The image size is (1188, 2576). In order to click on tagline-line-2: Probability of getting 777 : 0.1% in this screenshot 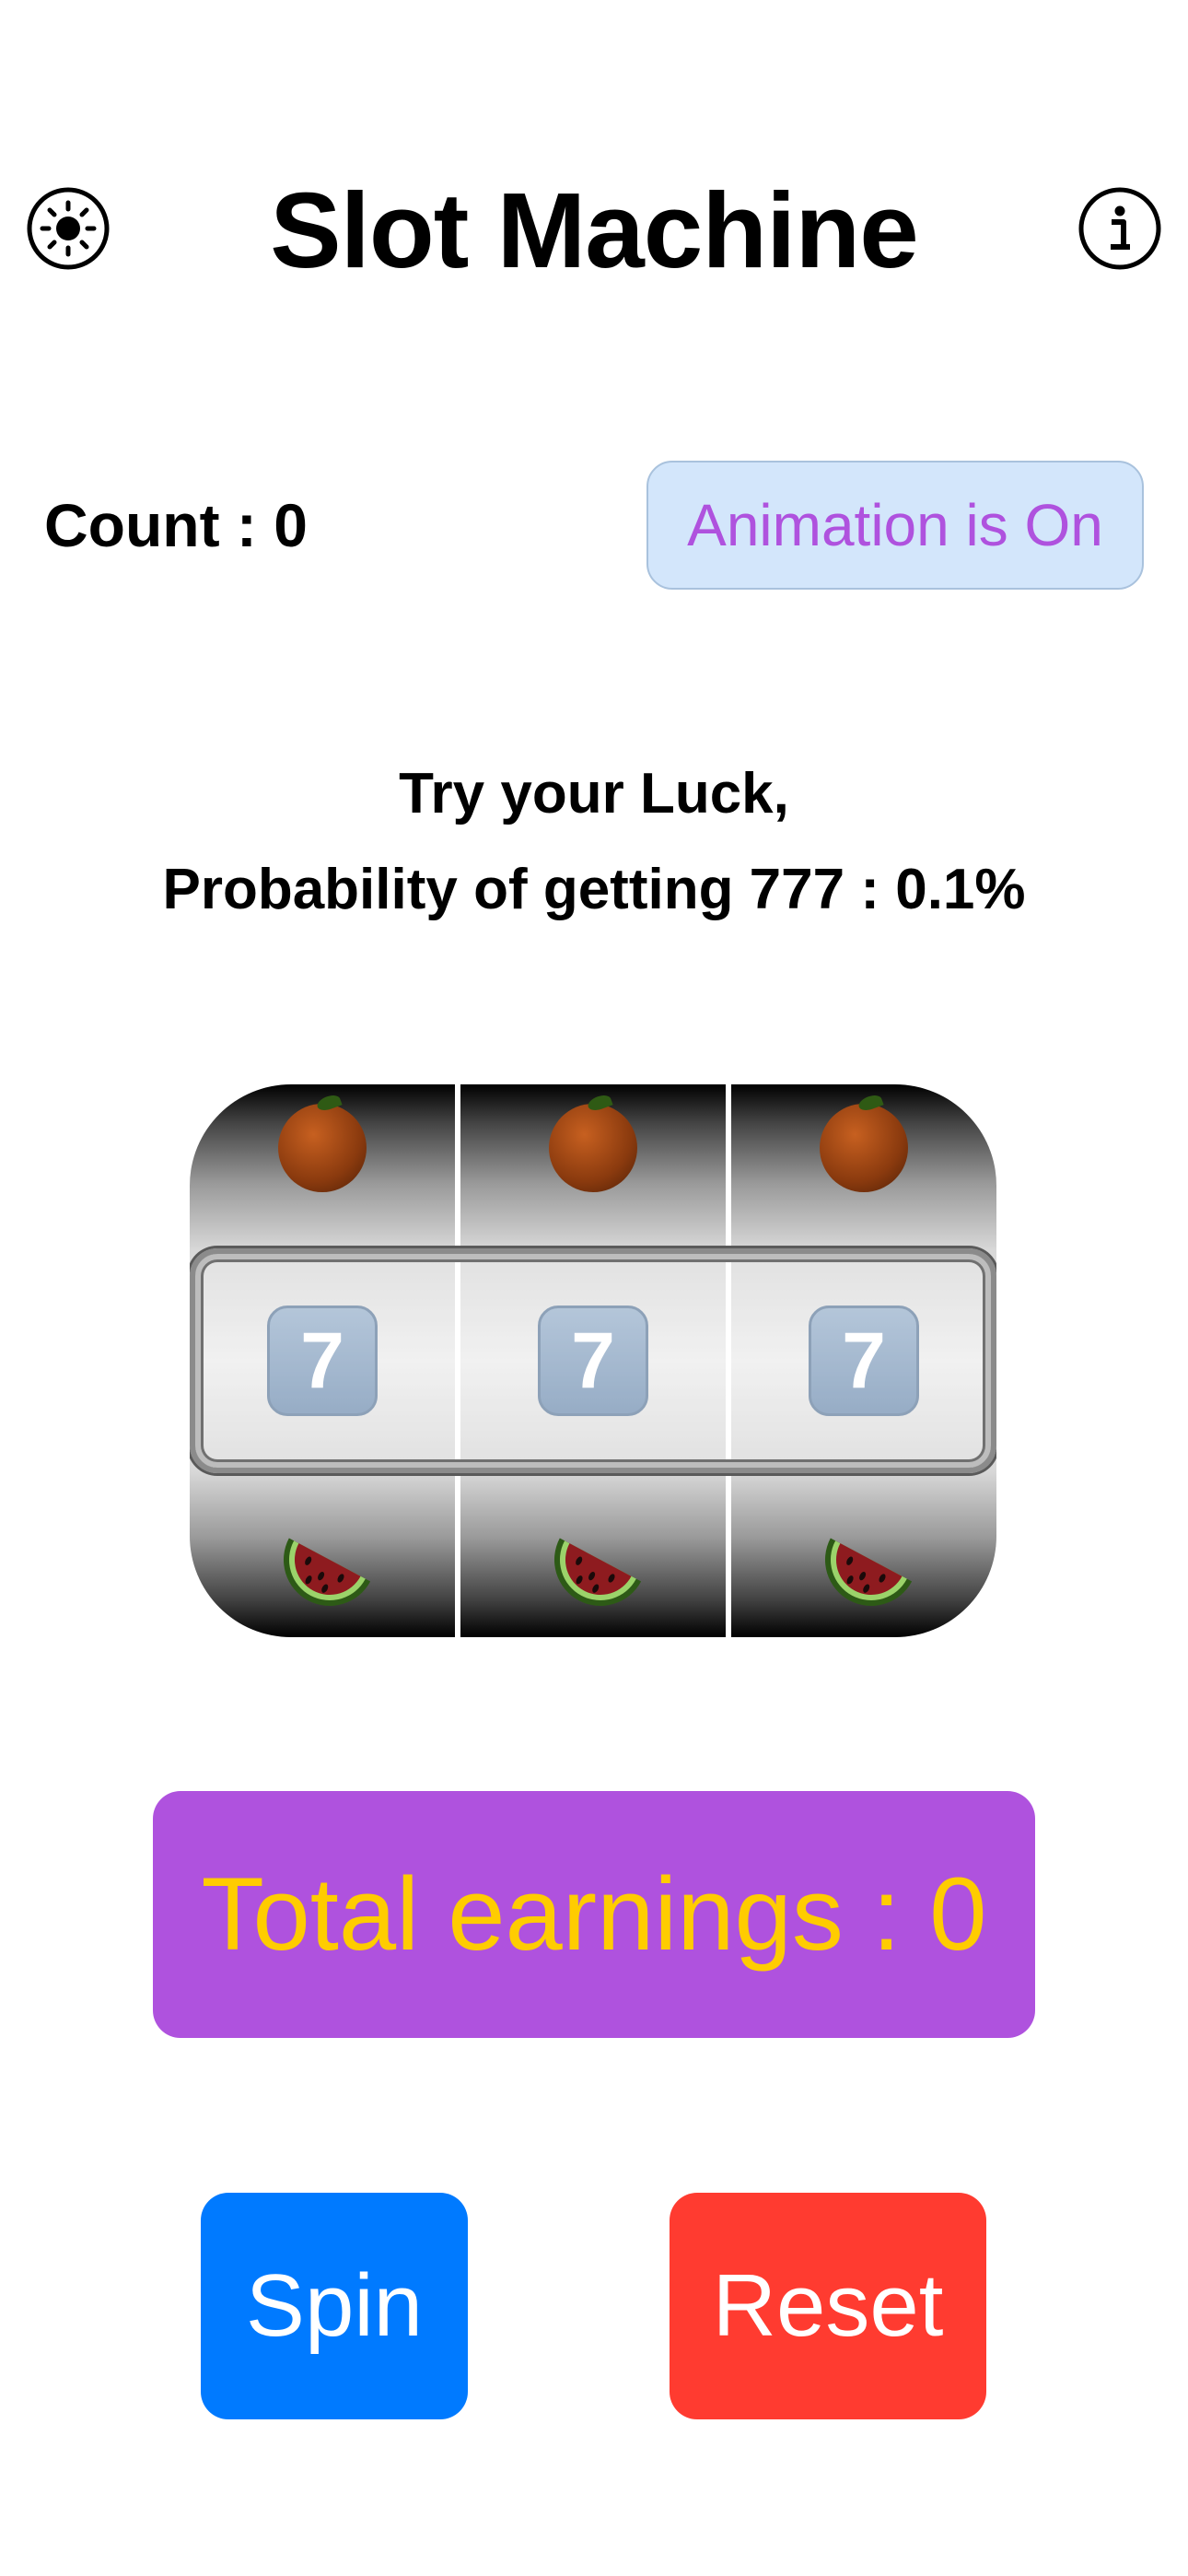, I will do `click(594, 889)`.